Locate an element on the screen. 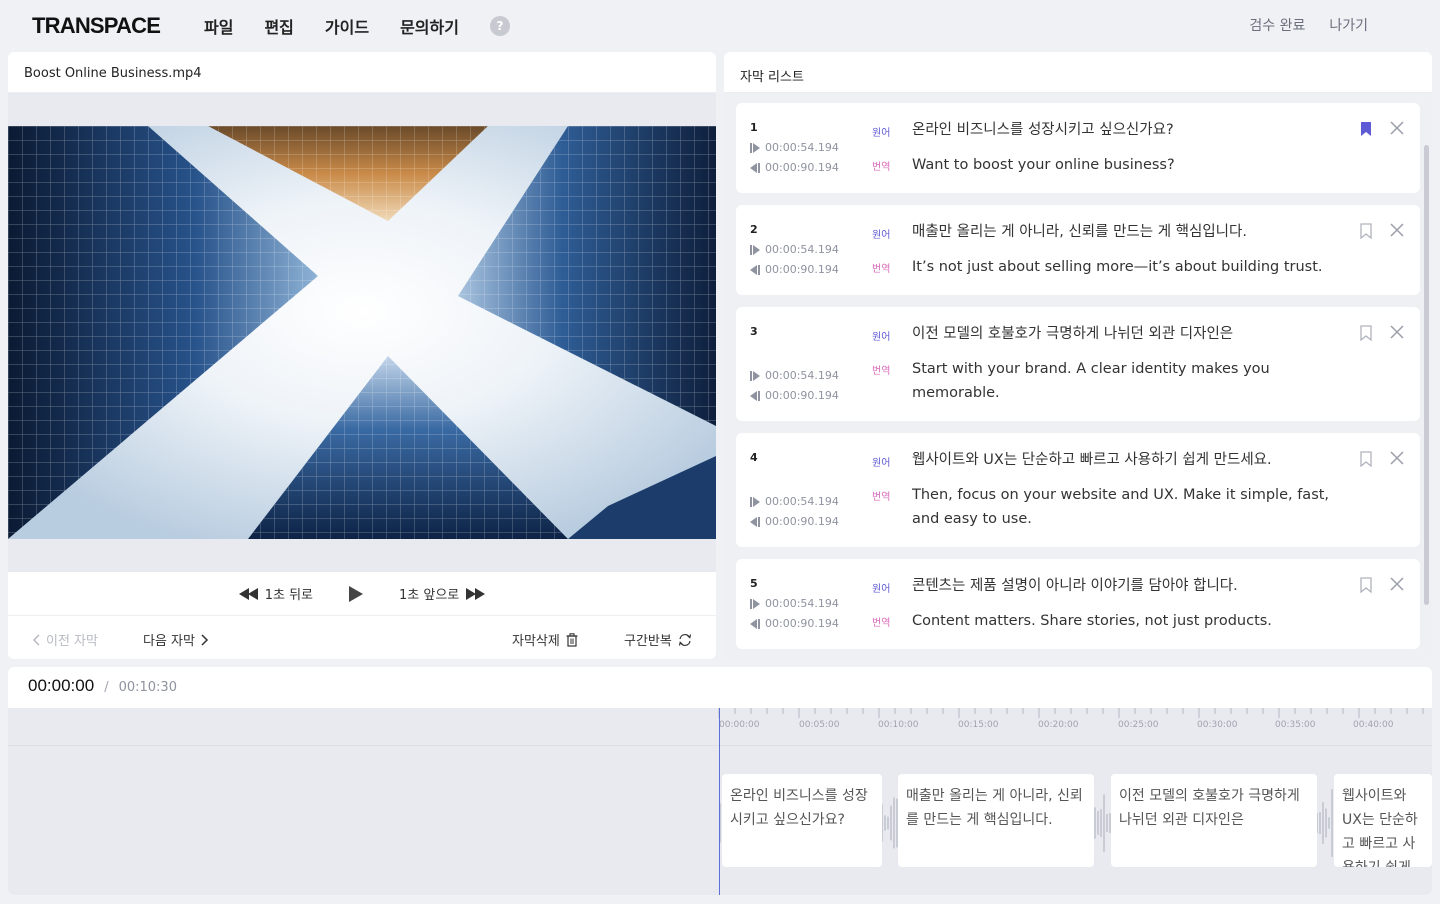 This screenshot has height=904, width=1440. tick-label: 00:25:00 is located at coordinates (1138, 725).